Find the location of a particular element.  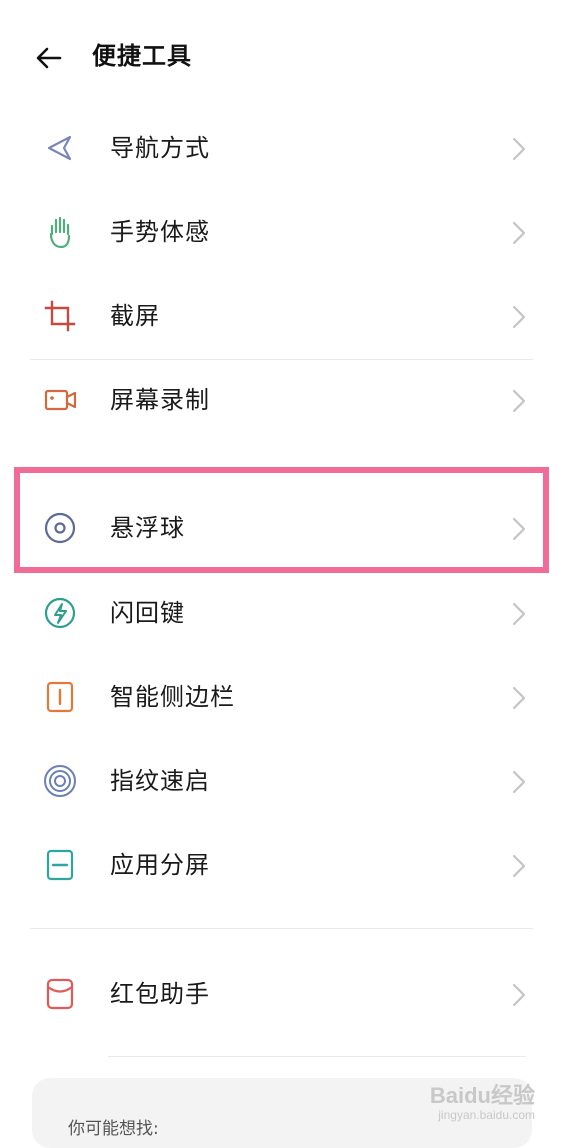

list-item-label: 智能侧边栏 is located at coordinates (172, 697).